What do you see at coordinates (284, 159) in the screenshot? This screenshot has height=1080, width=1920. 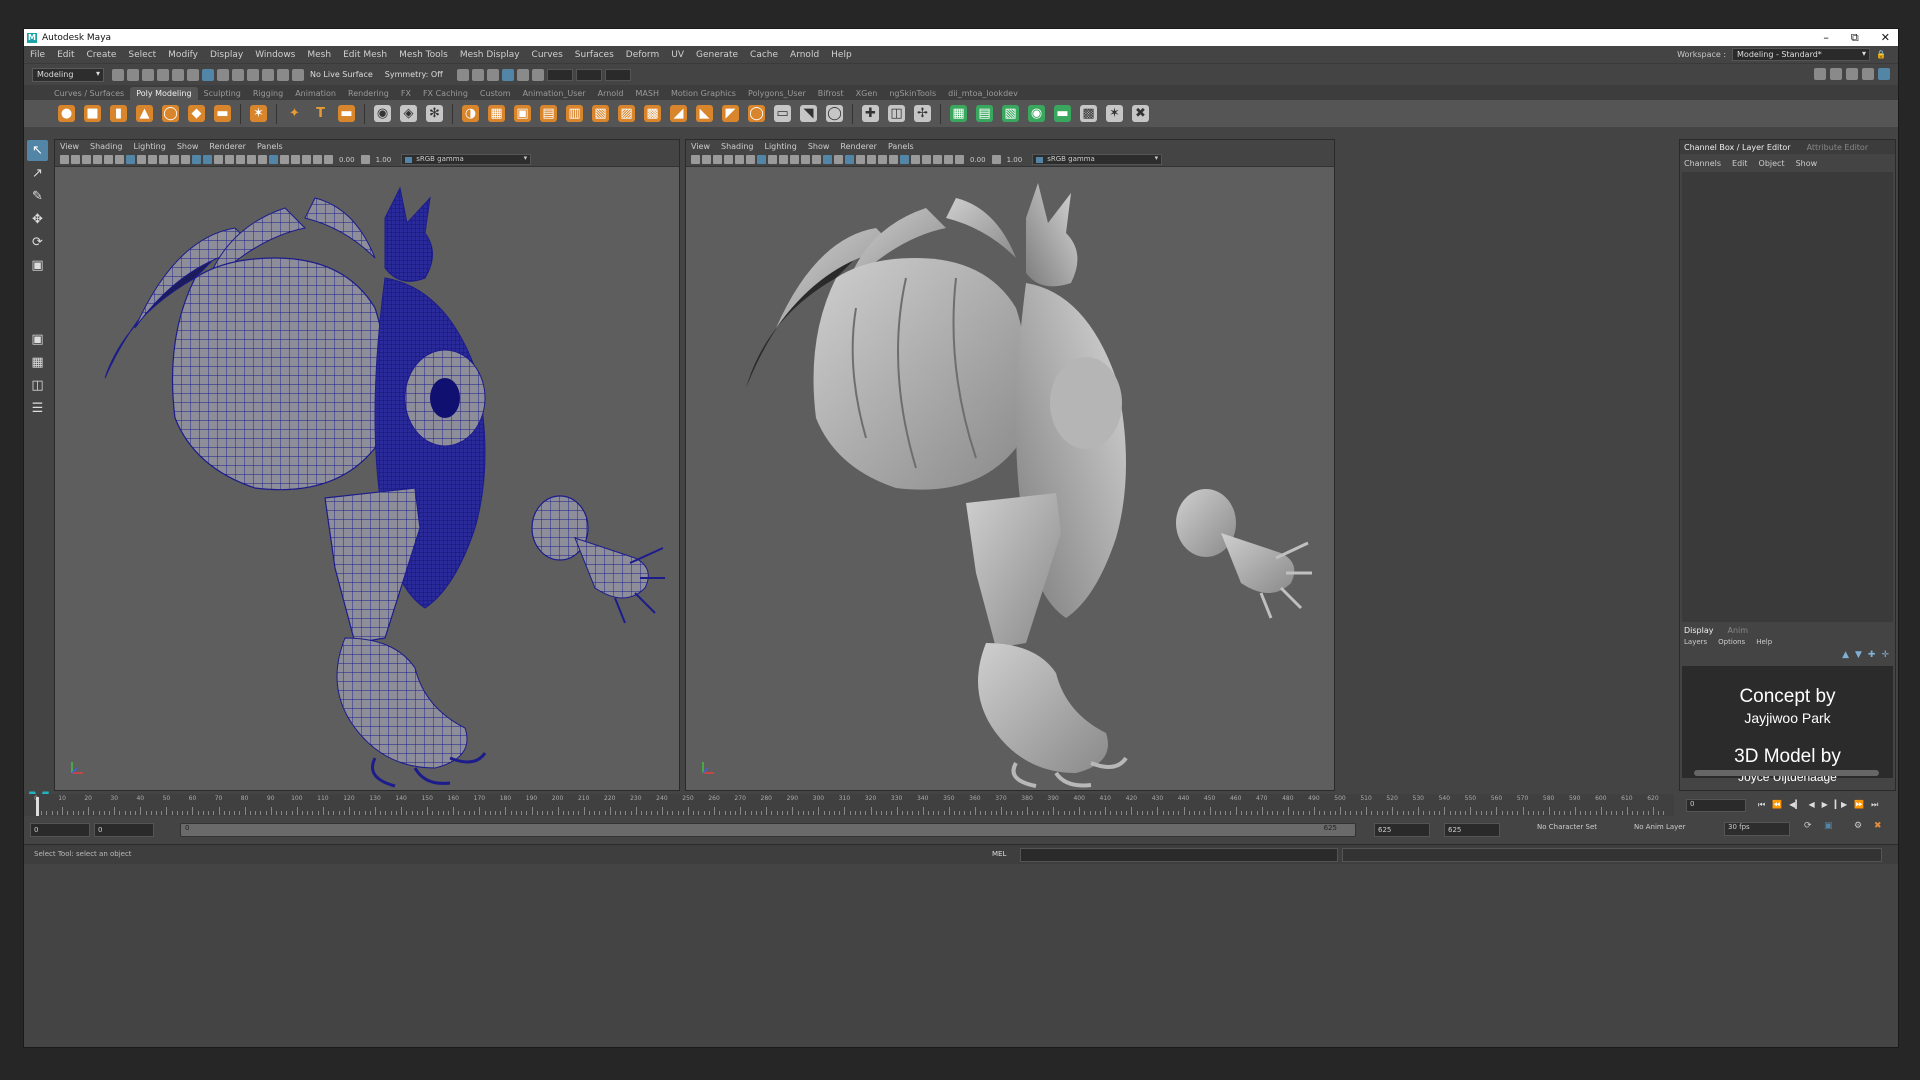 I see `depth-of-field-icon` at bounding box center [284, 159].